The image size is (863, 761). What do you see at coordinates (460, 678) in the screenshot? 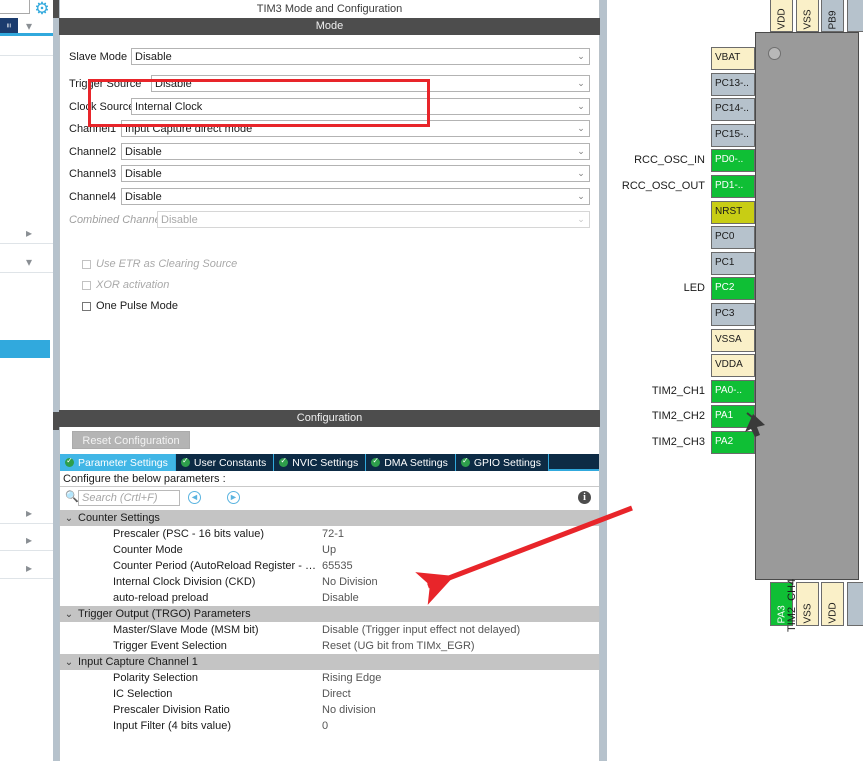
I see `parameter-value: Rising Edge` at bounding box center [460, 678].